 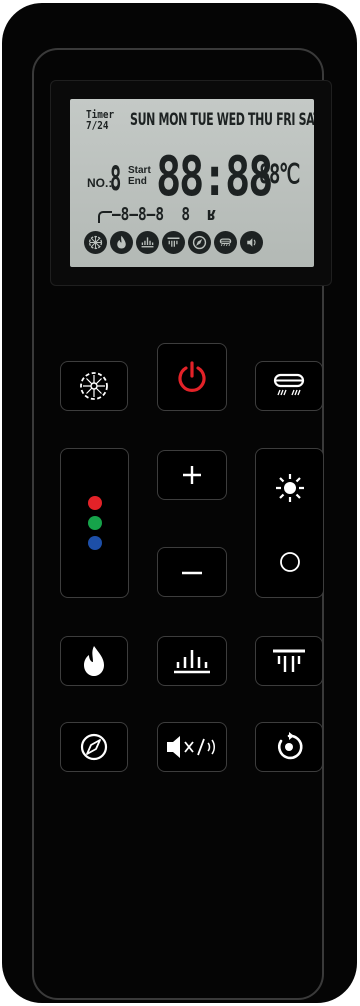 What do you see at coordinates (116, 179) in the screenshot?
I see `program-number-digit: 8` at bounding box center [116, 179].